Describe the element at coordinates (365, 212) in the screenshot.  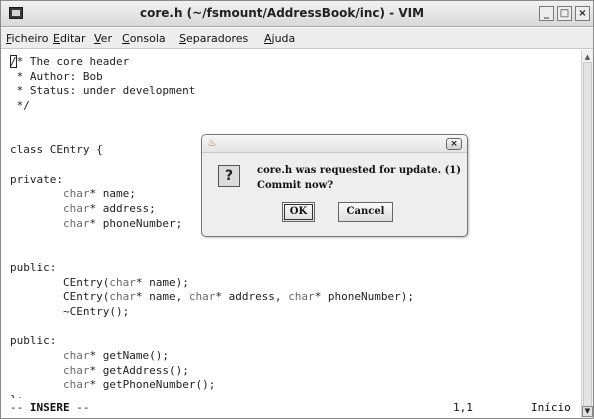
I see `cancel-button: Cancel` at that location.